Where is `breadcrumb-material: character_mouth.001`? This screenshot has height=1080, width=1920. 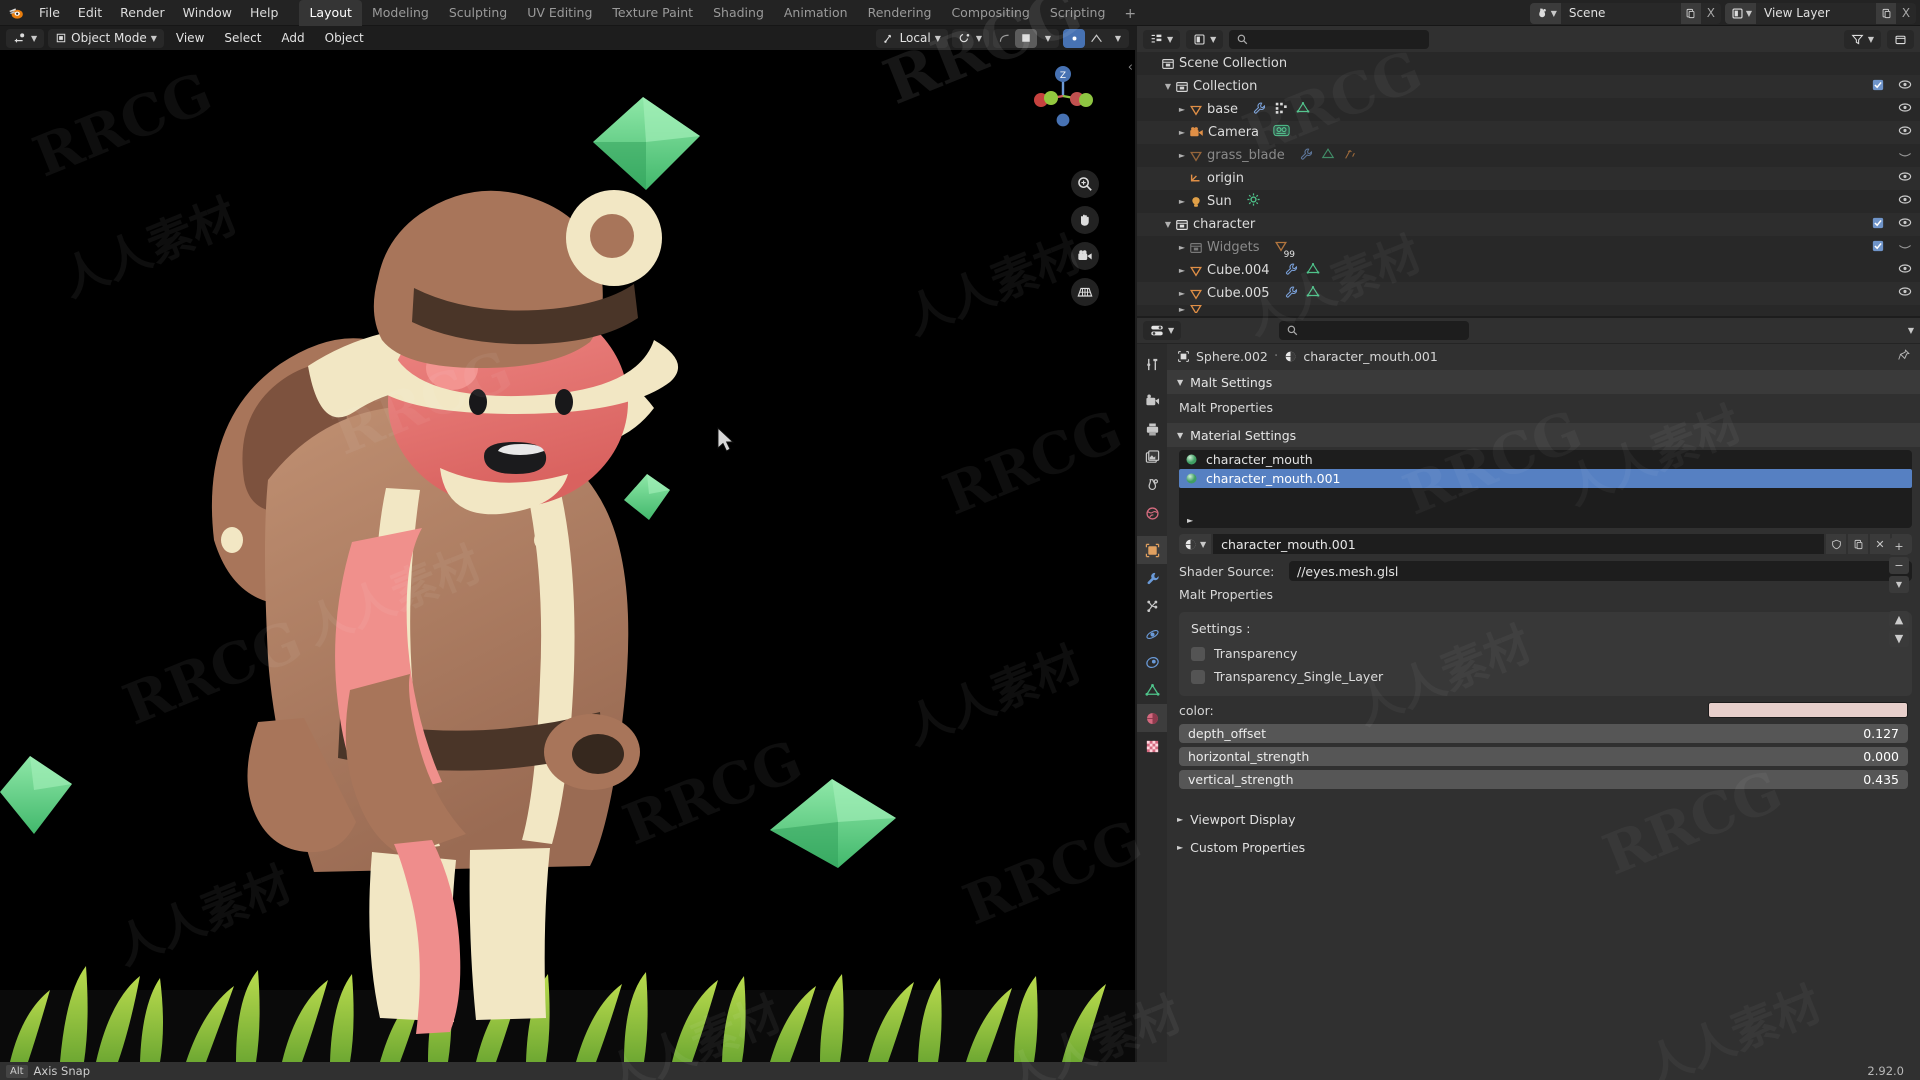 breadcrumb-material: character_mouth.001 is located at coordinates (1370, 356).